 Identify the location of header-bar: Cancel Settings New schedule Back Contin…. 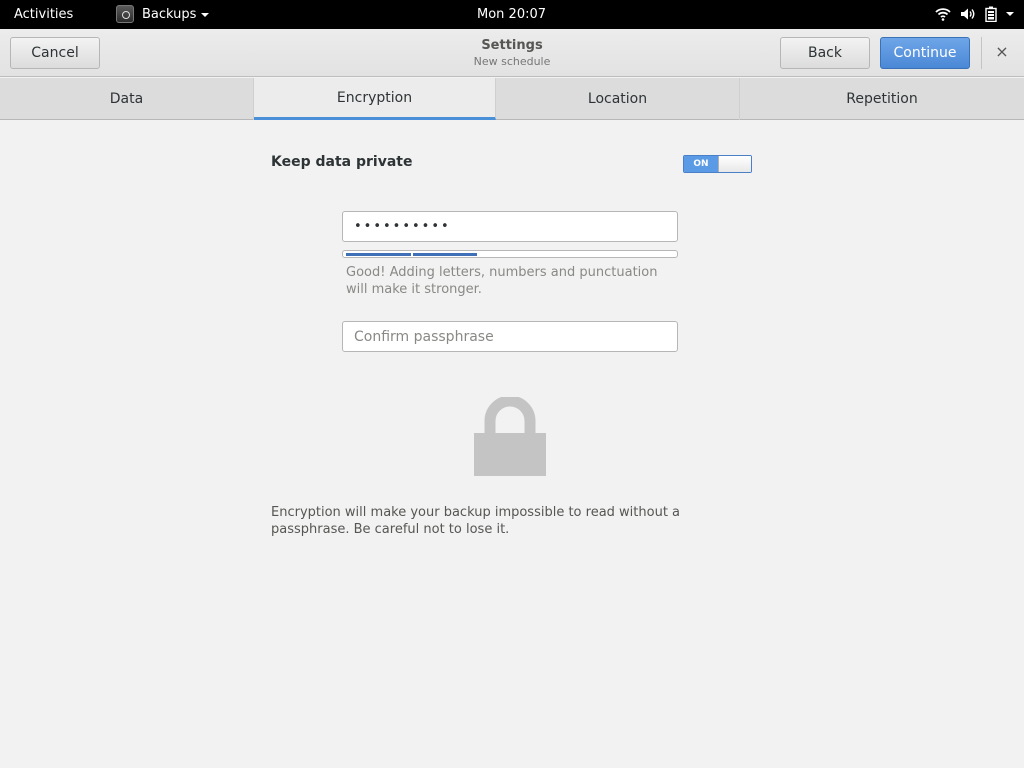
(512, 53).